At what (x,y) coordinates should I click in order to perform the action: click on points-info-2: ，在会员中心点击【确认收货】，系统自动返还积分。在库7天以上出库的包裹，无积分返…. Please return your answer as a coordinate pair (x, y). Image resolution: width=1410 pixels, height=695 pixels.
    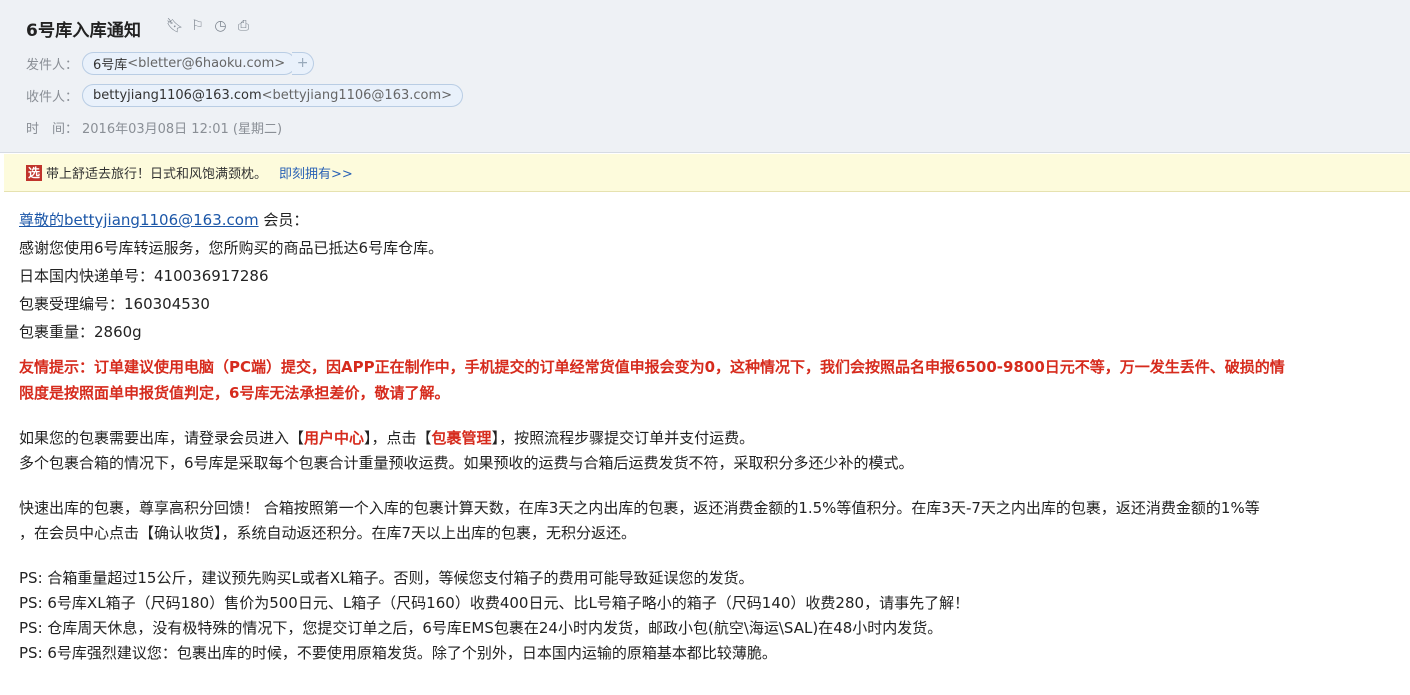
    Looking at the image, I should click on (328, 533).